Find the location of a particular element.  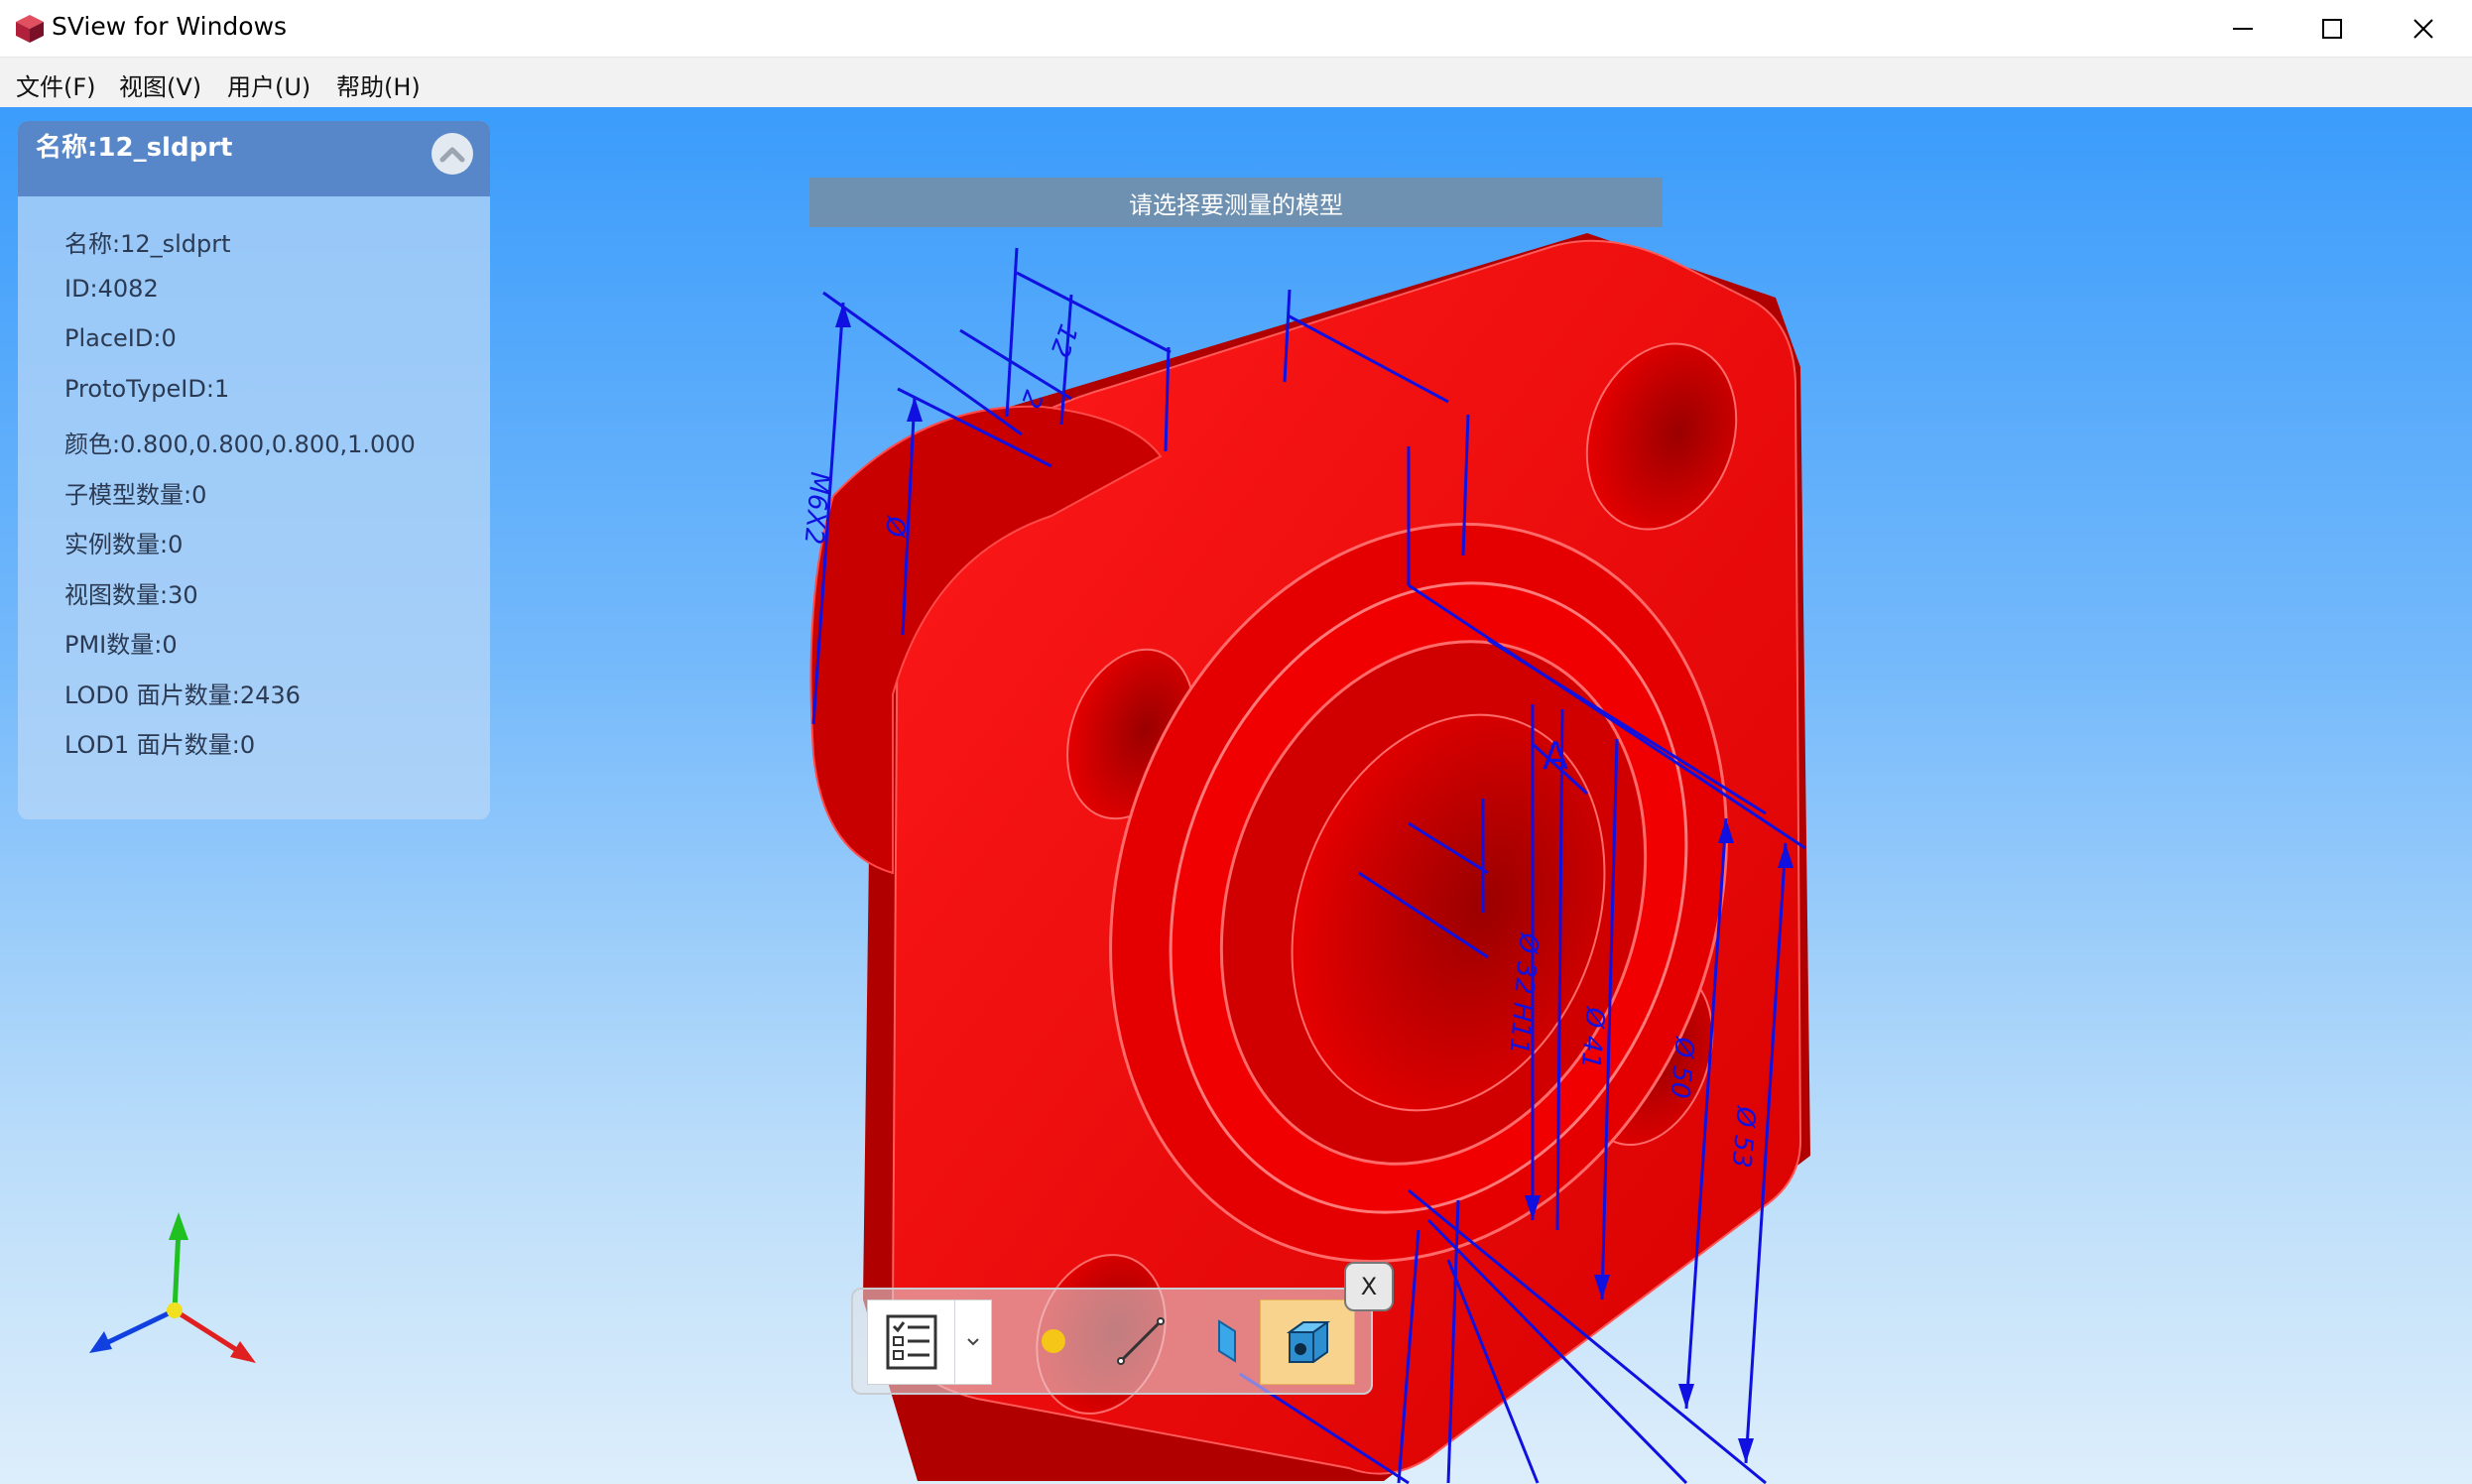

close-button is located at coordinates (2423, 28).